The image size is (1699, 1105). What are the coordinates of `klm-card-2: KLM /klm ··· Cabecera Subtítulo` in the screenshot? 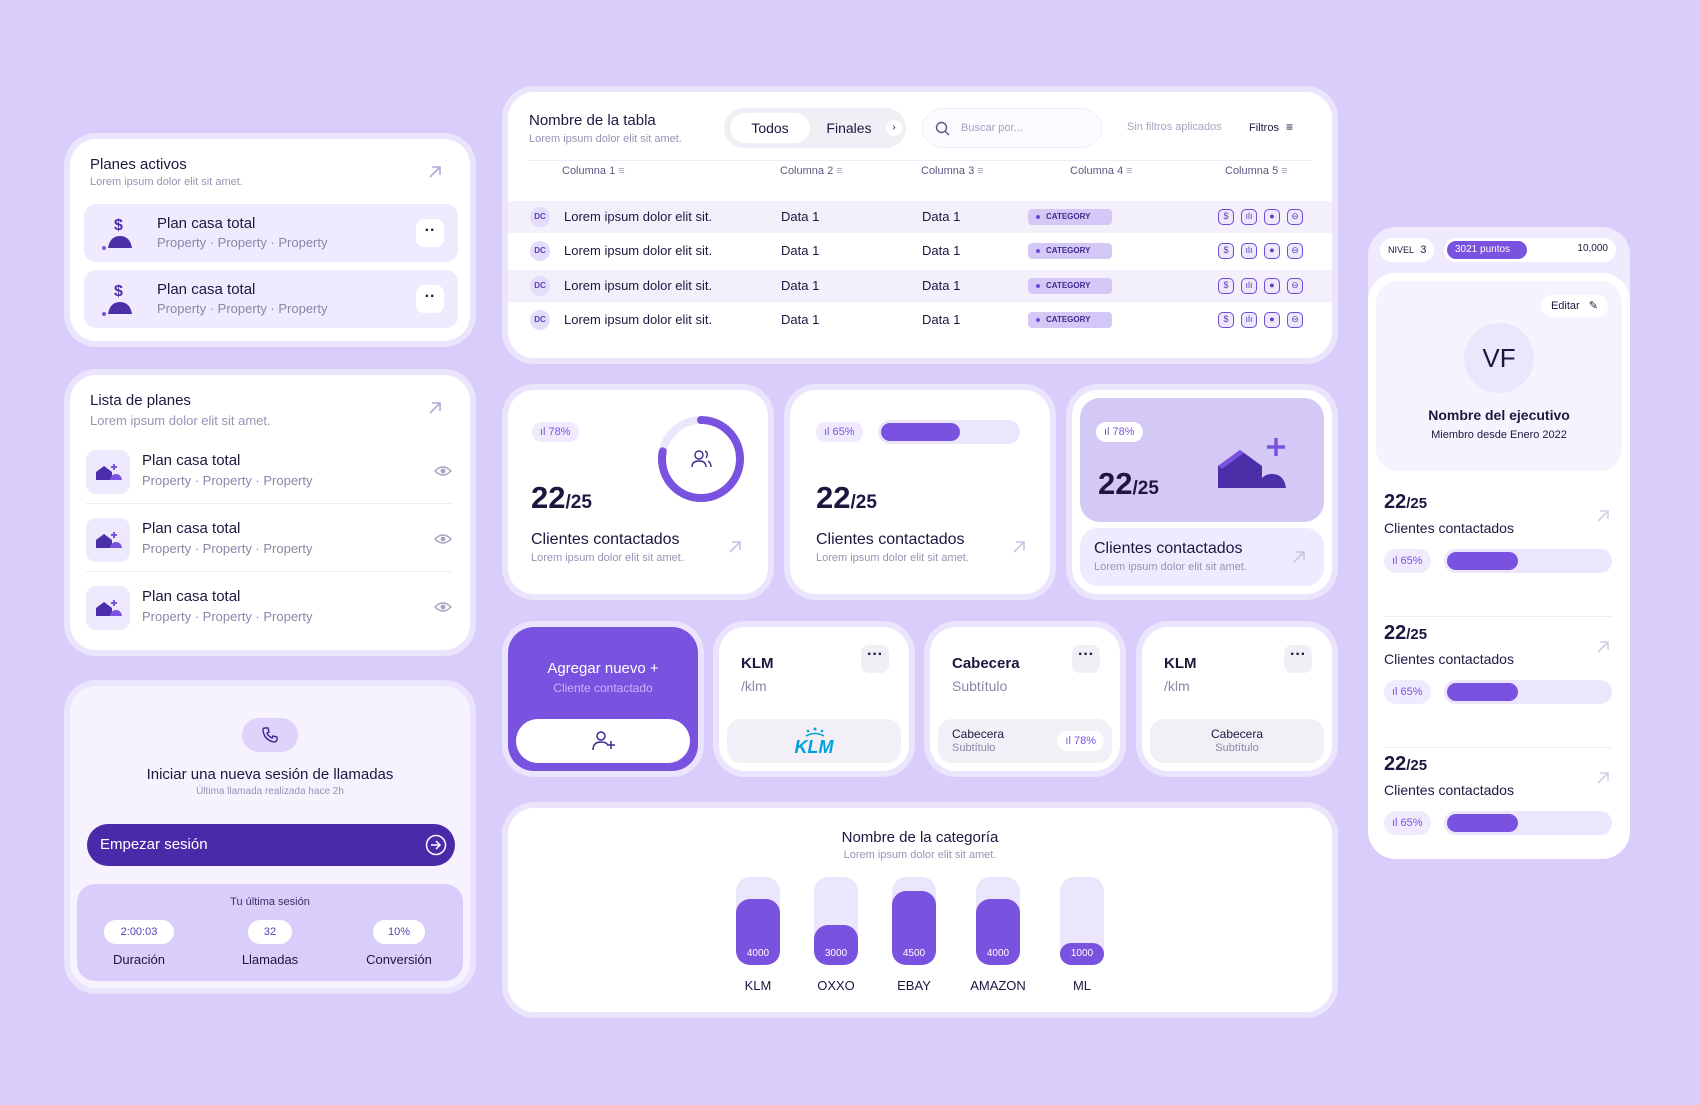 It's located at (1237, 699).